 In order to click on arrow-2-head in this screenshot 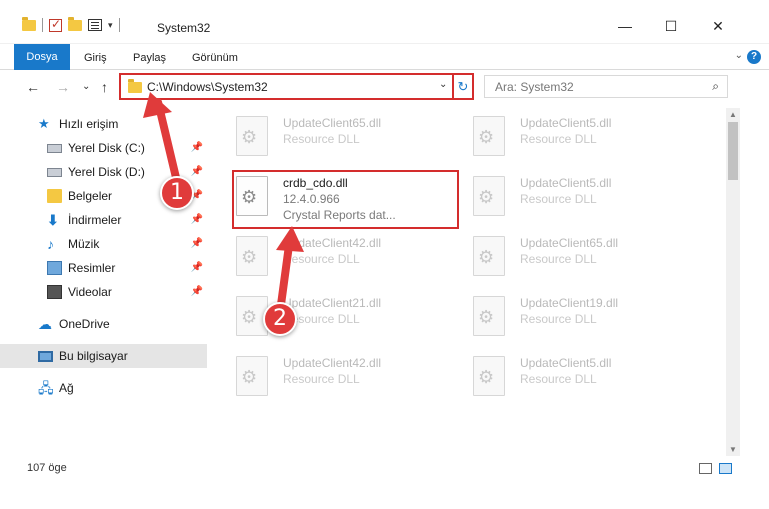, I will do `click(290, 239)`.